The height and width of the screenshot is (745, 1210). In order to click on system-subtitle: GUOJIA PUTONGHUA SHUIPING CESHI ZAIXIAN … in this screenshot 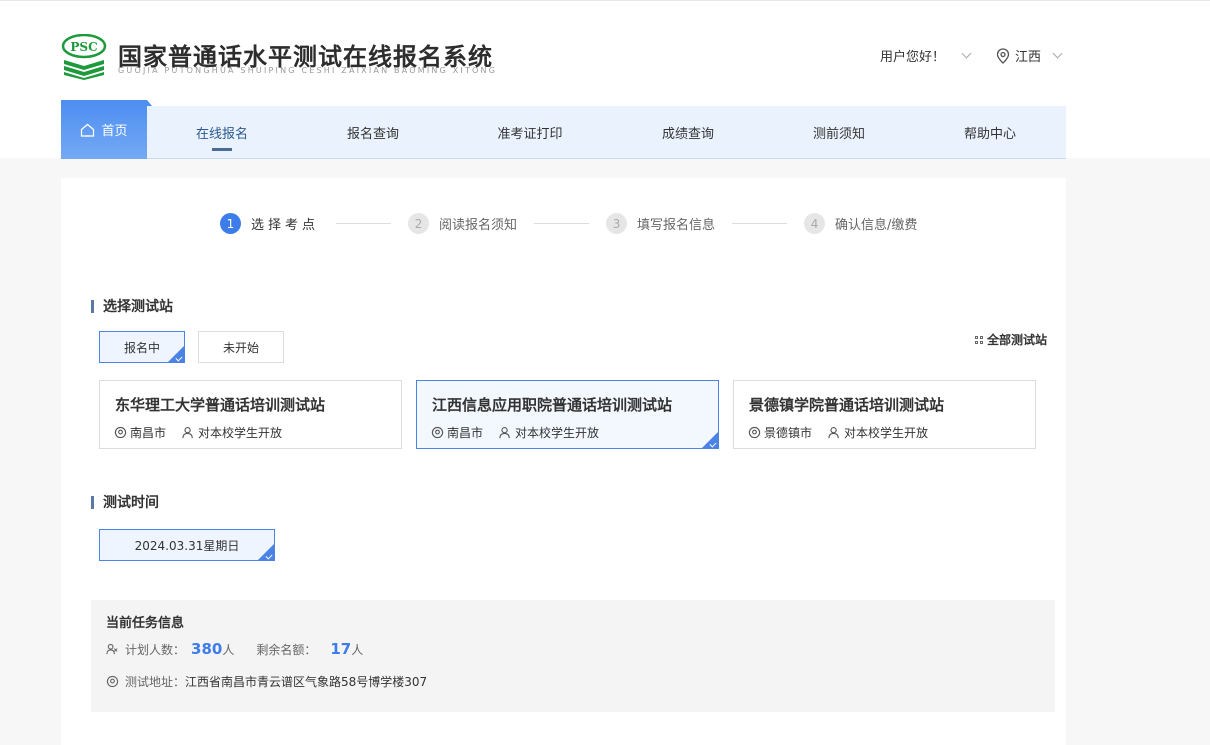, I will do `click(308, 70)`.